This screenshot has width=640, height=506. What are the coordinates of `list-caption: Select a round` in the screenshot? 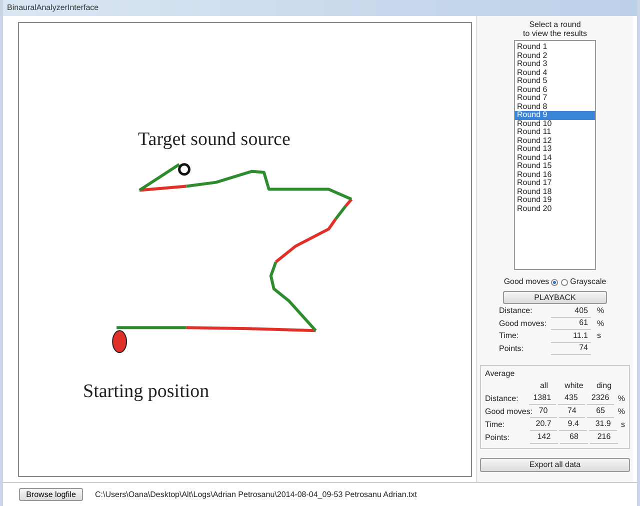 It's located at (555, 24).